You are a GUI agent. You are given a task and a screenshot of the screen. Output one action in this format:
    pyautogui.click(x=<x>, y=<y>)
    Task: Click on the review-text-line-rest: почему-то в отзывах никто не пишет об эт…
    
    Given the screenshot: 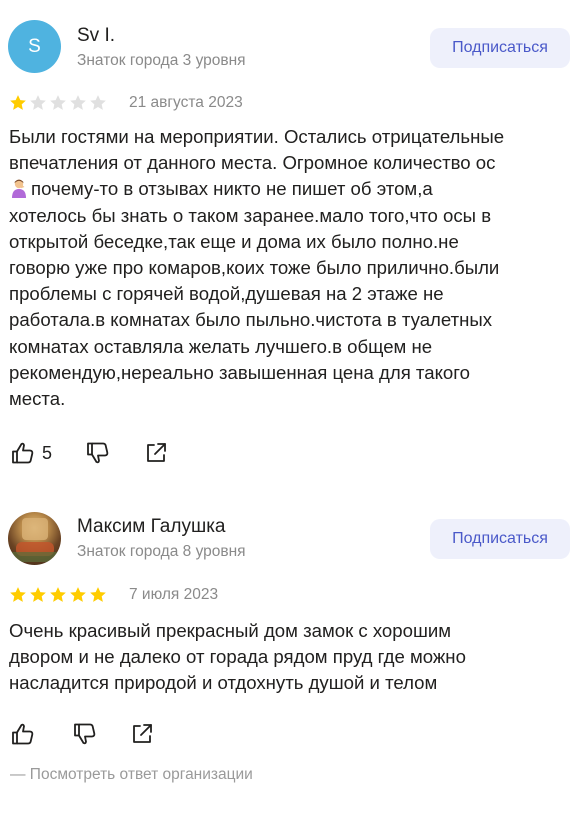 What is the action you would take?
    pyautogui.click(x=232, y=189)
    